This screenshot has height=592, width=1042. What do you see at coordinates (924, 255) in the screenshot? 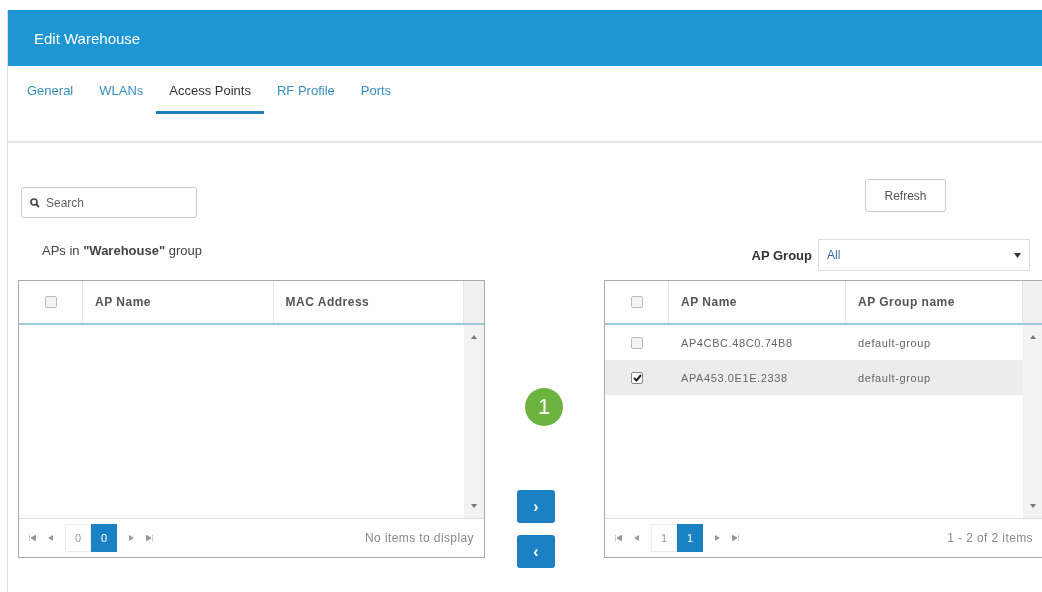
I see `ap-group-dropdown: All` at bounding box center [924, 255].